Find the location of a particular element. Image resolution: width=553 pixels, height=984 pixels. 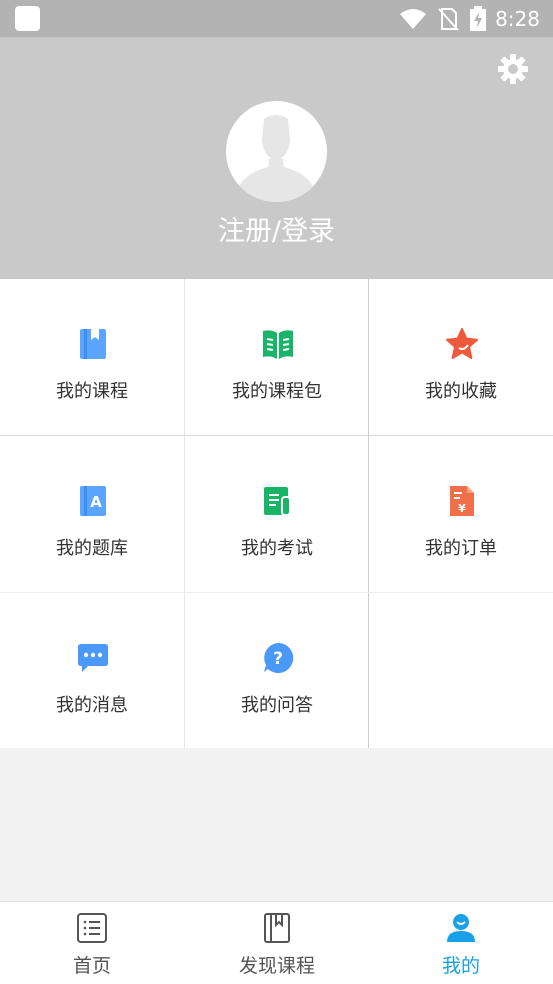

menu-item-my-question-bank: A 我的题库 is located at coordinates (92, 514).